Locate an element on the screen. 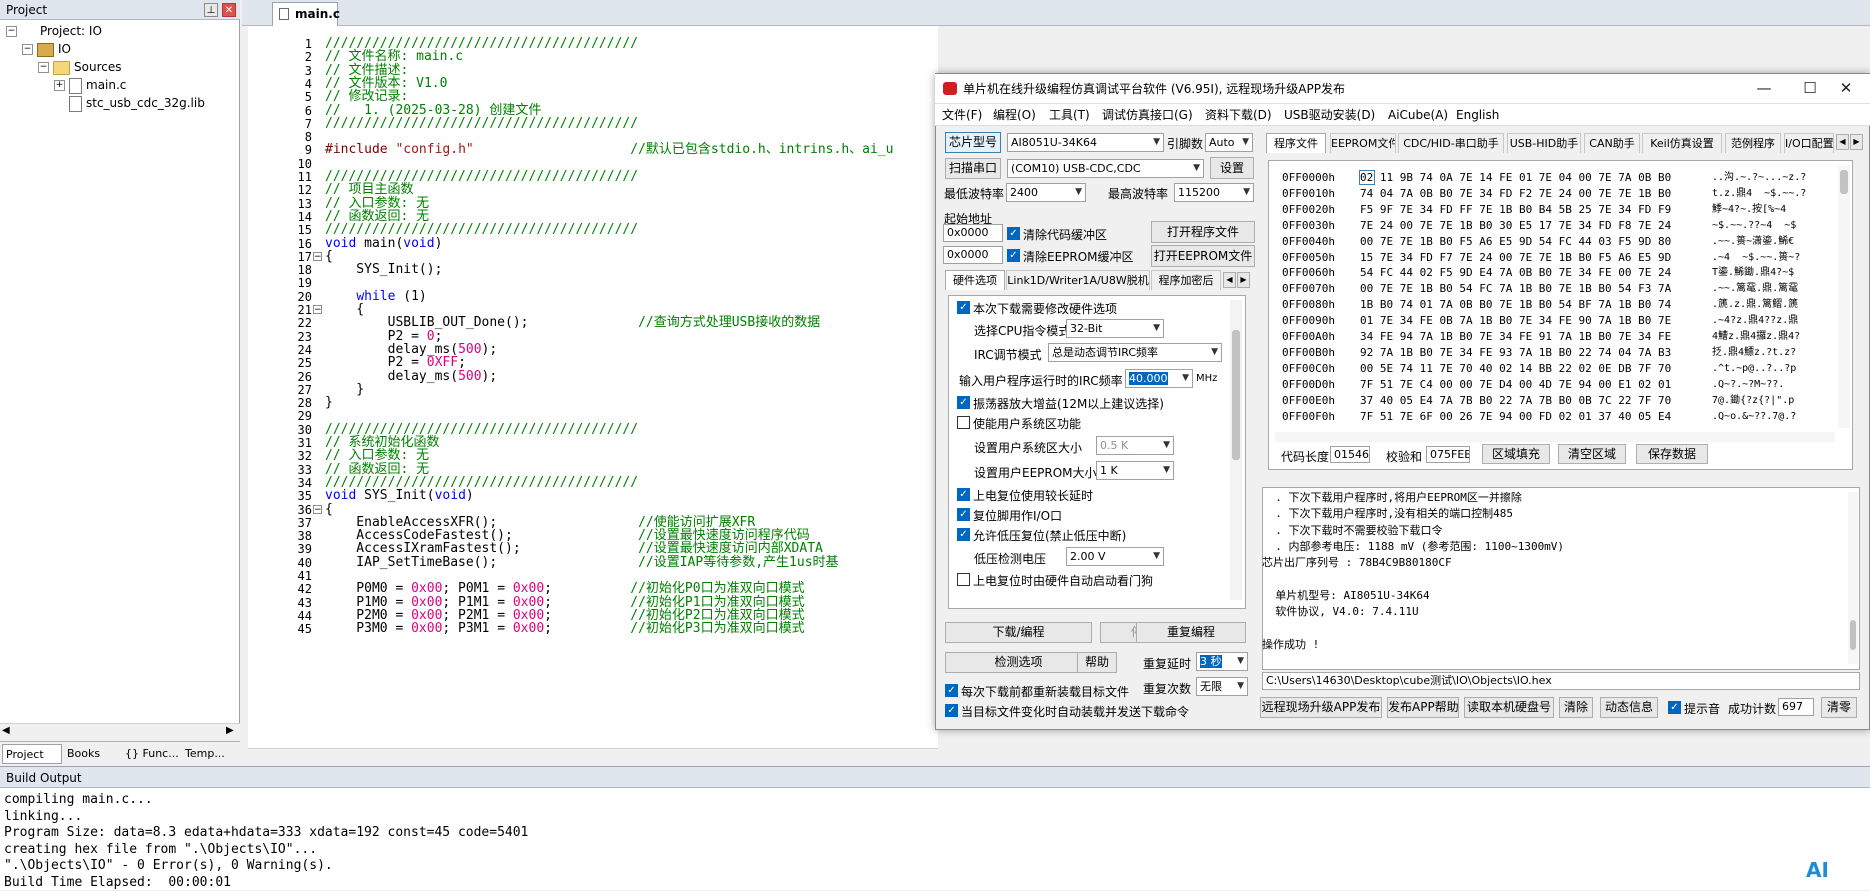 This screenshot has height=891, width=1870. tab-offline: Link1D/Writer1A/U8W脱机 is located at coordinates (1078, 280).